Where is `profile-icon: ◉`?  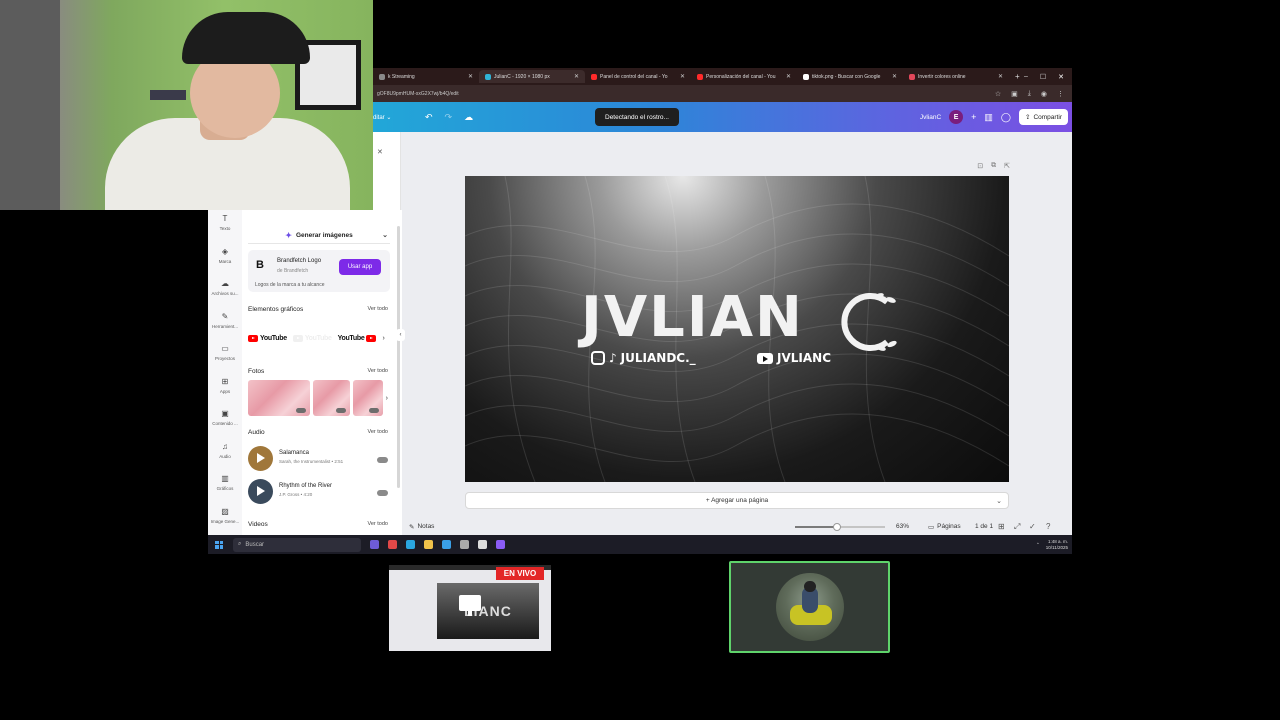 profile-icon: ◉ is located at coordinates (1044, 94).